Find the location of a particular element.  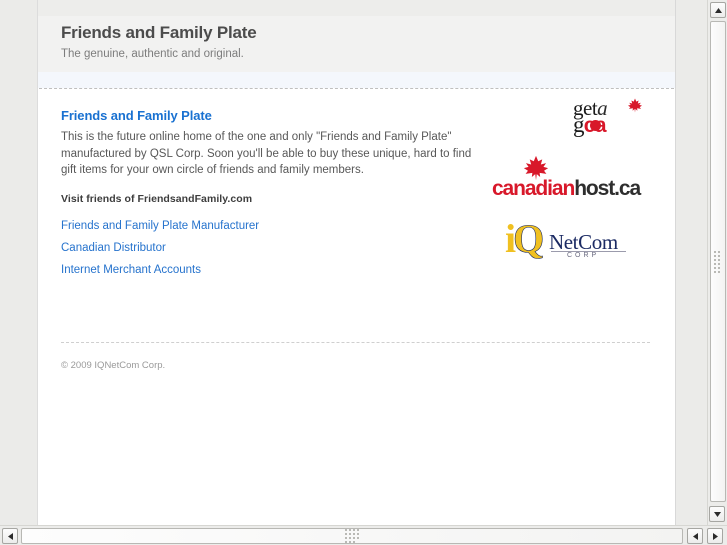

getaca-logo-box: geta gca is located at coordinates (566, 117).